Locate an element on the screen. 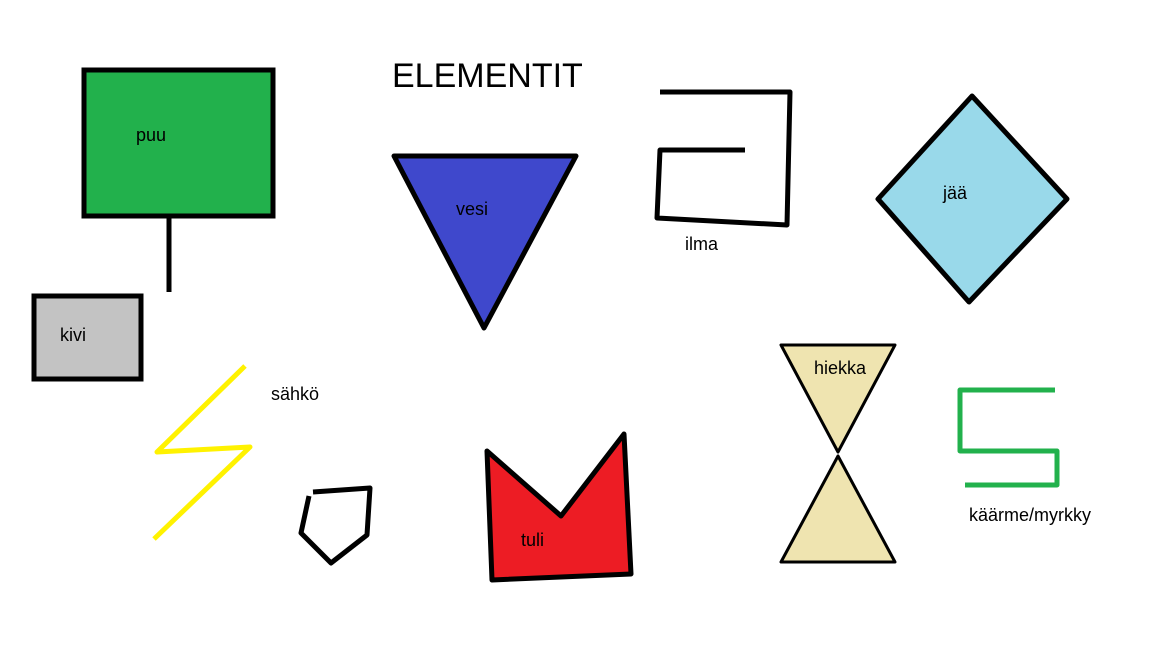 The width and height of the screenshot is (1152, 648). kivi-label: kivi is located at coordinates (73, 335).